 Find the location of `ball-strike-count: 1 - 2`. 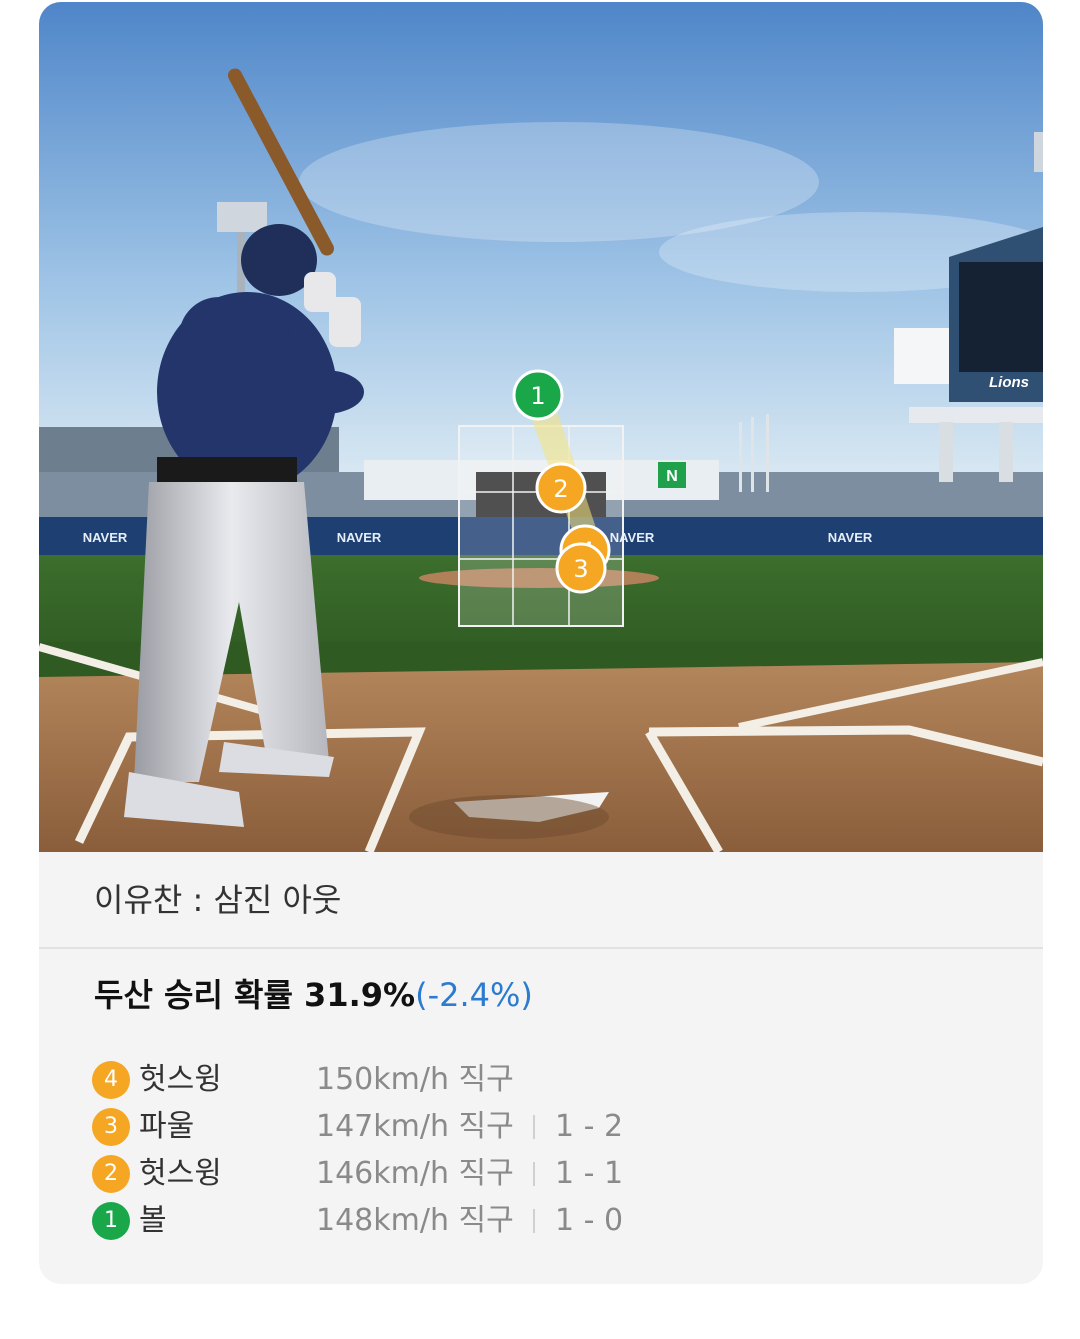

ball-strike-count: 1 - 2 is located at coordinates (589, 1126).